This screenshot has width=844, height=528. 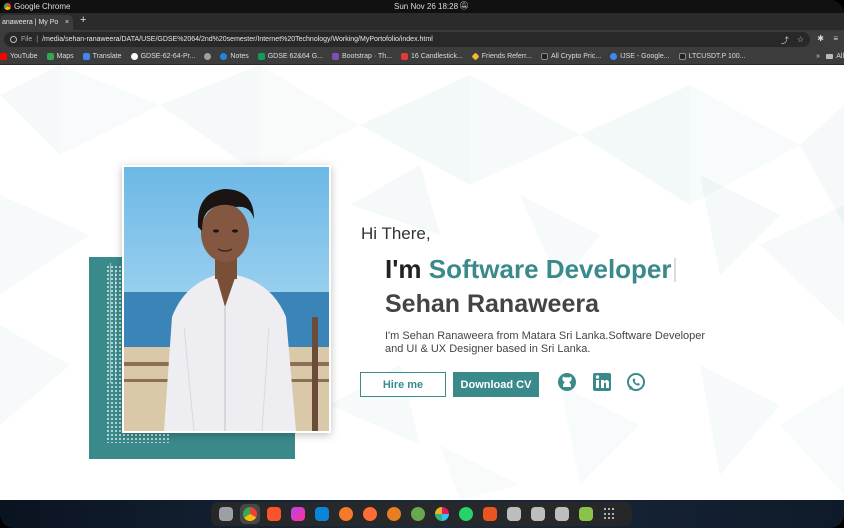 What do you see at coordinates (610, 514) in the screenshot?
I see `show-apps-grid-icon` at bounding box center [610, 514].